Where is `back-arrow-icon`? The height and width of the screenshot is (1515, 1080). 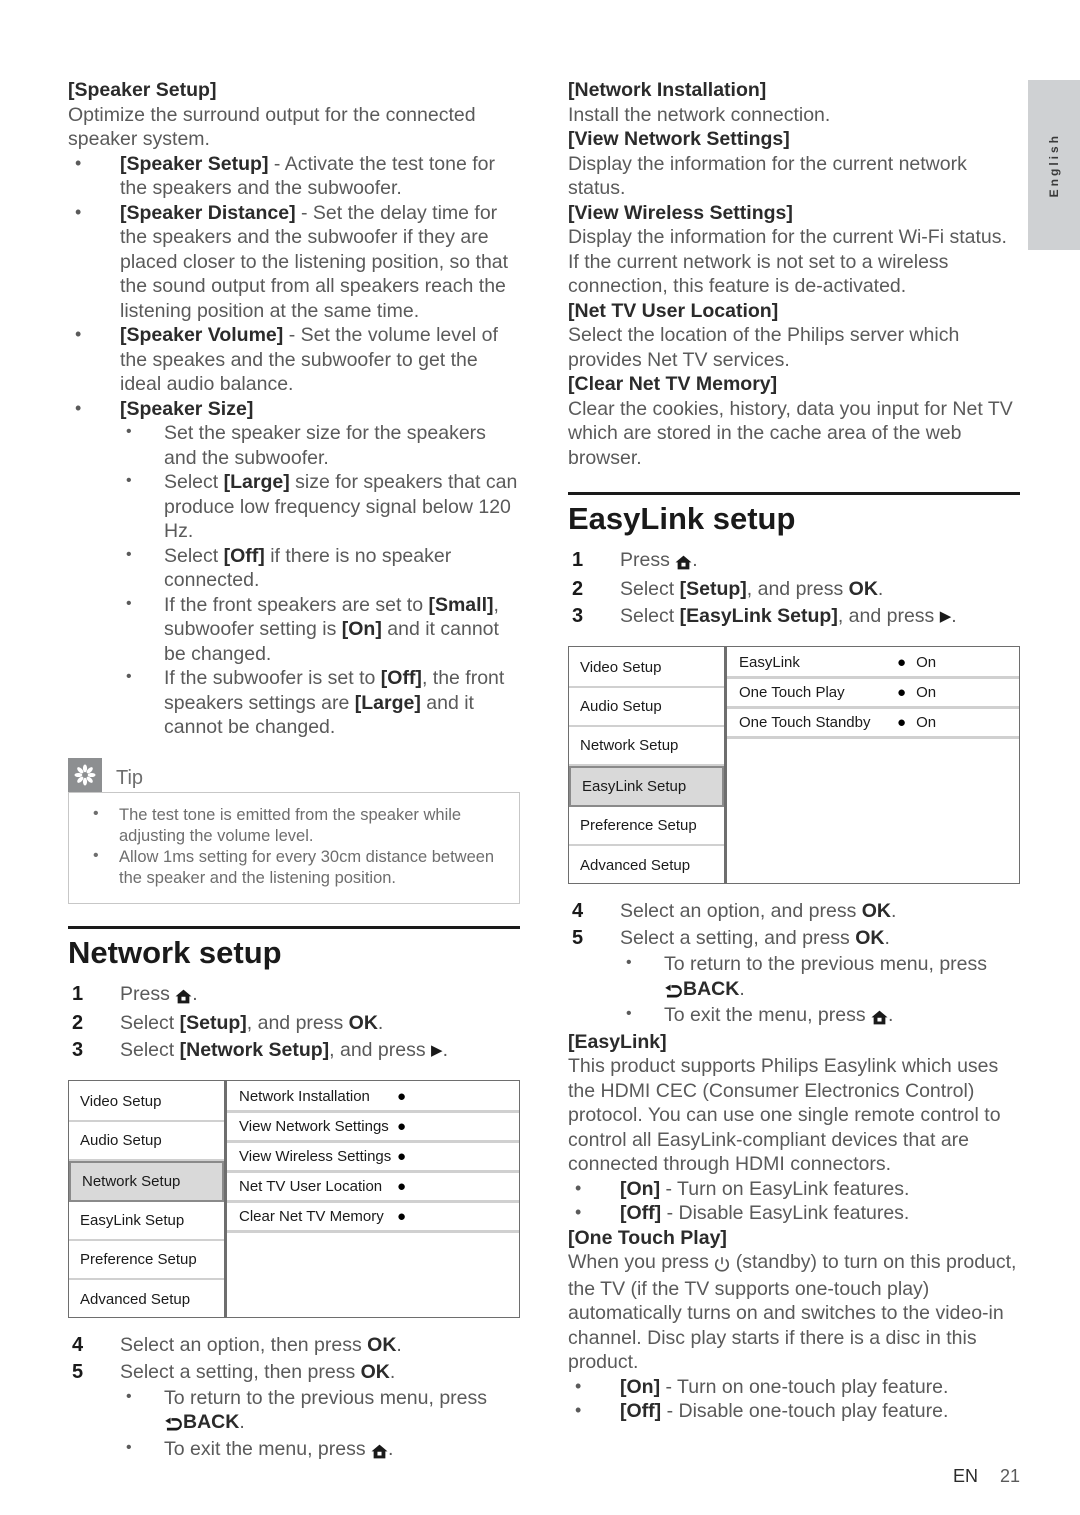 back-arrow-icon is located at coordinates (173, 1424).